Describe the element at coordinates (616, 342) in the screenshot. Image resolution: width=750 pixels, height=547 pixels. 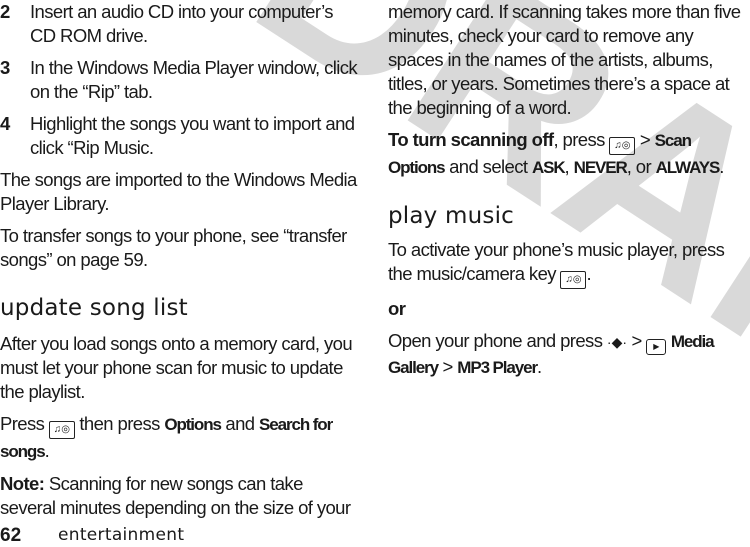
I see `nav-key-icon: ·◆·` at that location.